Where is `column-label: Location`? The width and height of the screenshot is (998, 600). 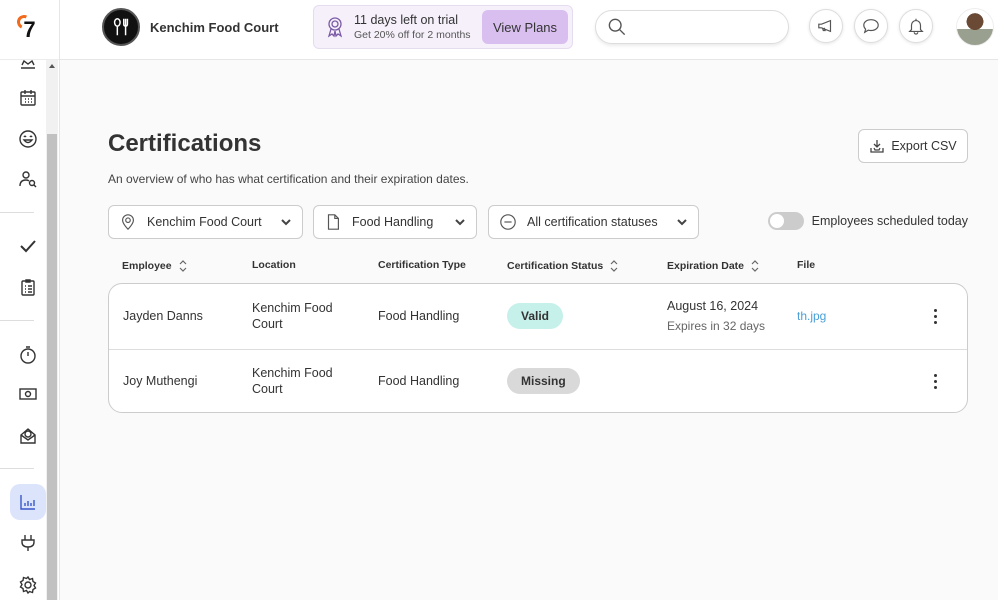
column-label: Location is located at coordinates (274, 265).